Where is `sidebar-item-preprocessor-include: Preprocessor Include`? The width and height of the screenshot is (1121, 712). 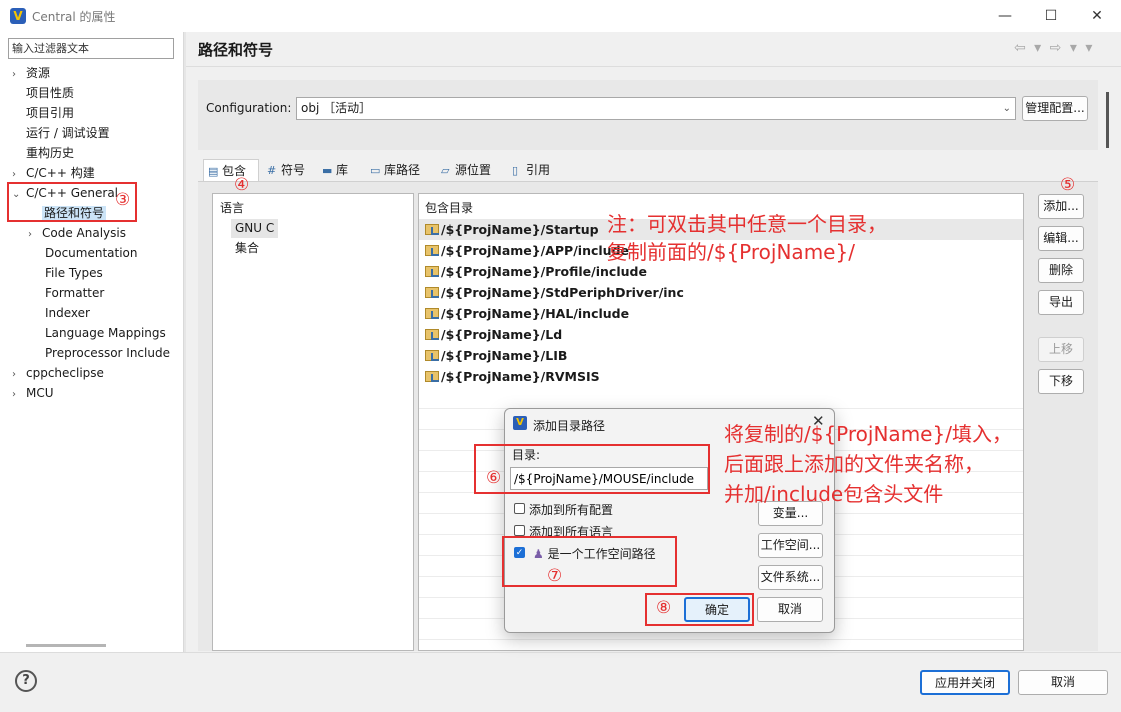
sidebar-item-preprocessor-include: Preprocessor Include is located at coordinates (107, 353).